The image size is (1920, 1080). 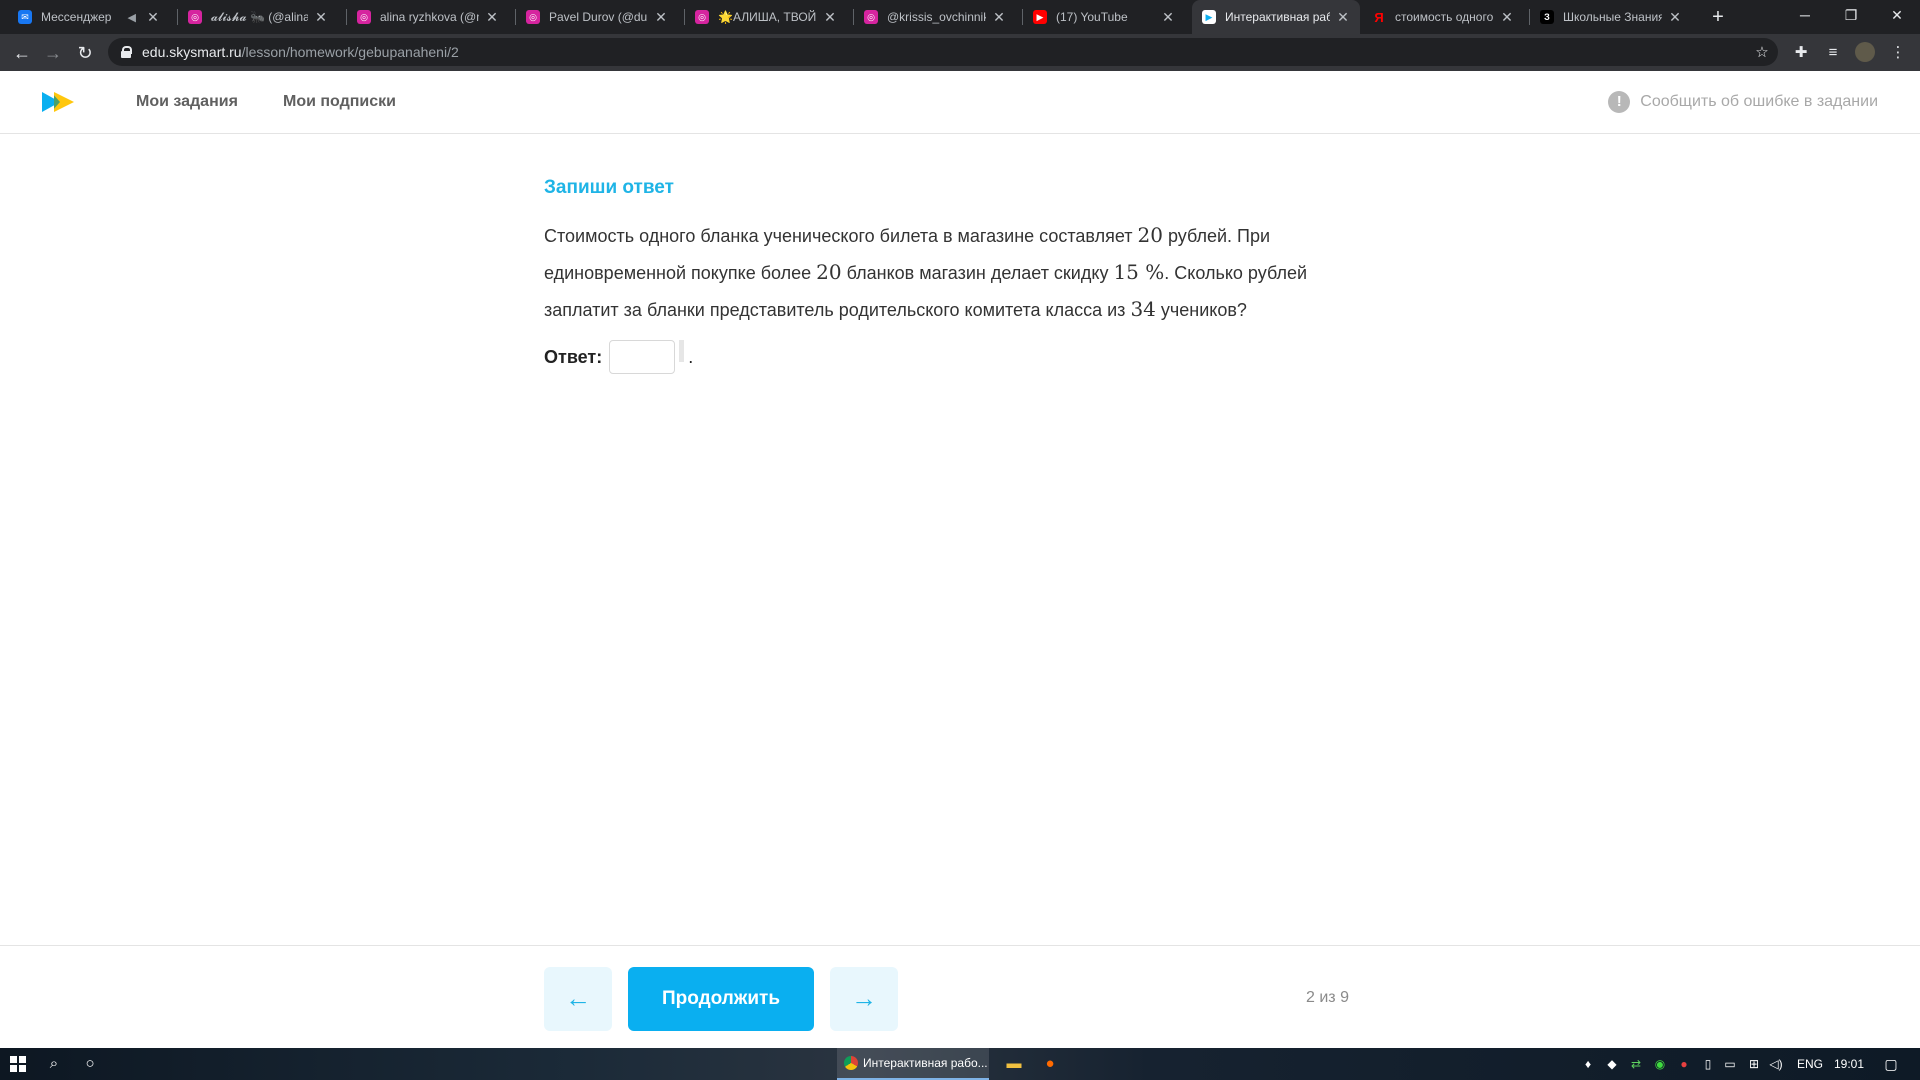 I want to click on tab-title: alina ryzhkova (@m, so click(x=429, y=17).